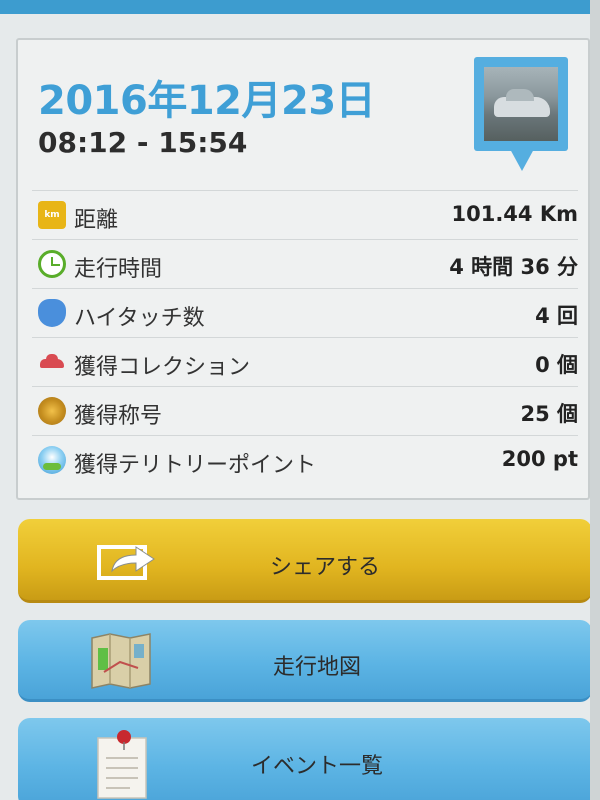 The width and height of the screenshot is (600, 800). I want to click on stat-label: 距離, so click(96, 220).